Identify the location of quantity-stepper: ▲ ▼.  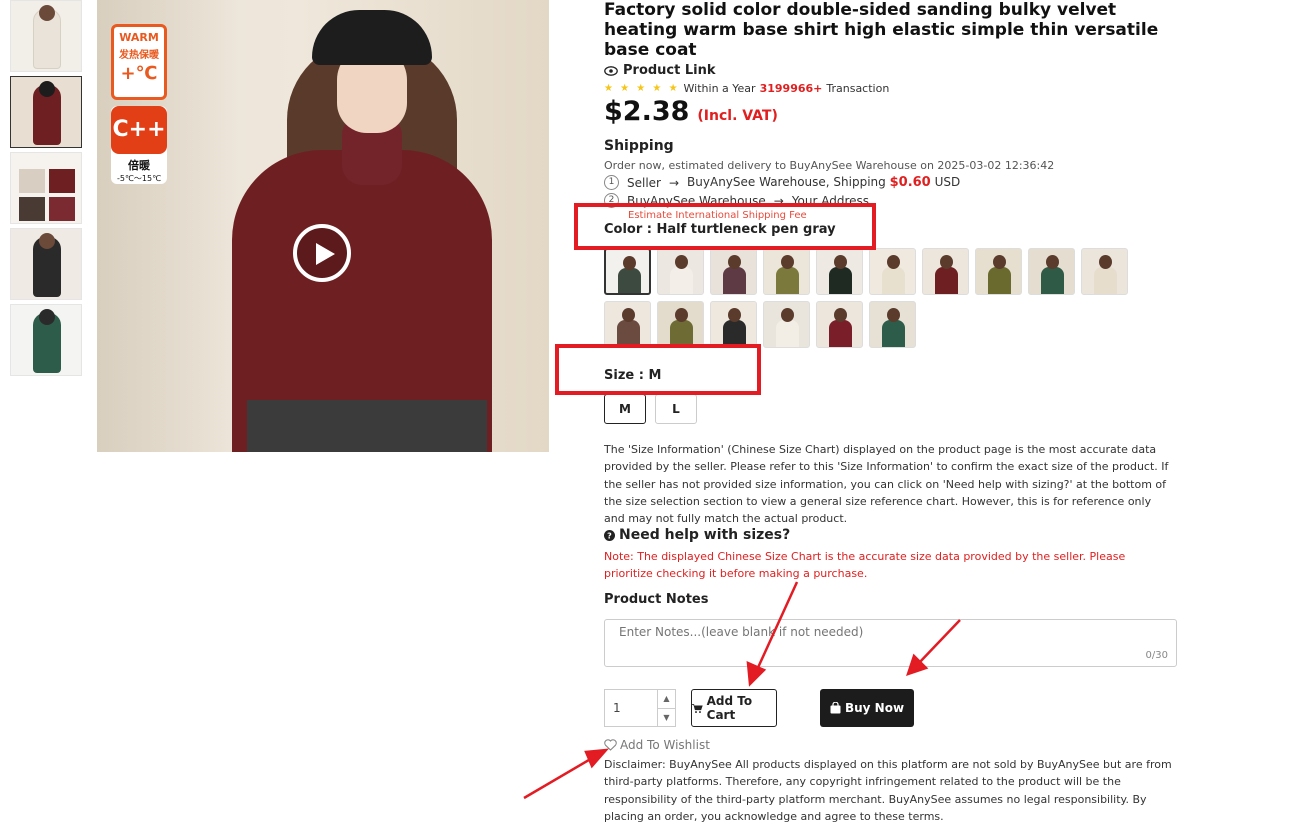
(640, 708).